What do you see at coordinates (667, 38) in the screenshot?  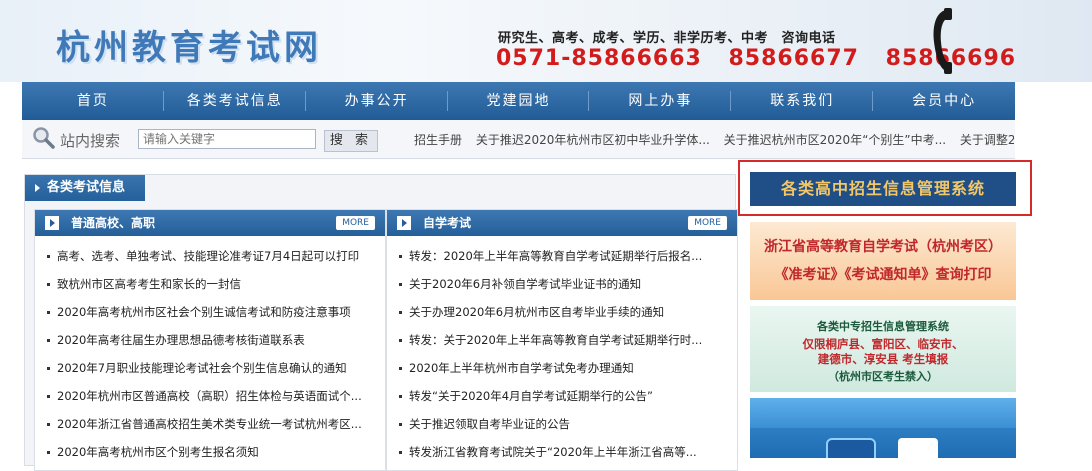 I see `hotline-label: 研究生、高考、成考、学历、非学历考、中考 咨询电话` at bounding box center [667, 38].